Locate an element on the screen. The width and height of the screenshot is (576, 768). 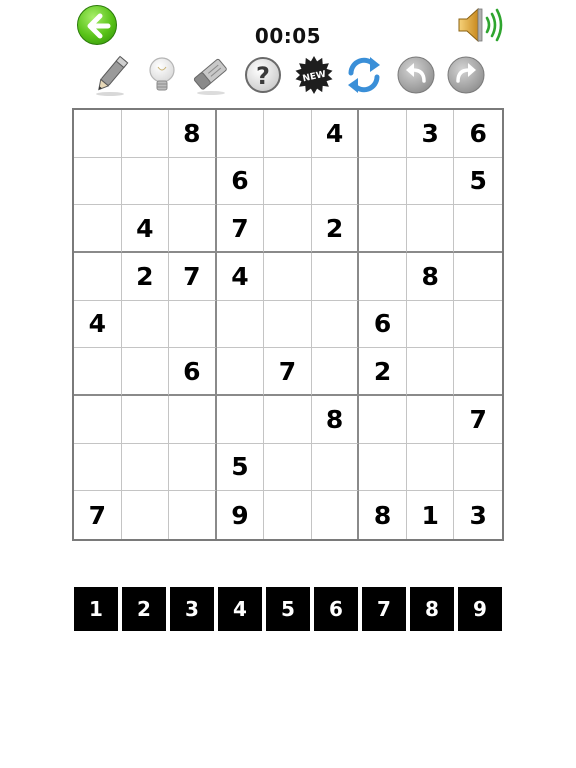
eraser-button is located at coordinates (211, 75).